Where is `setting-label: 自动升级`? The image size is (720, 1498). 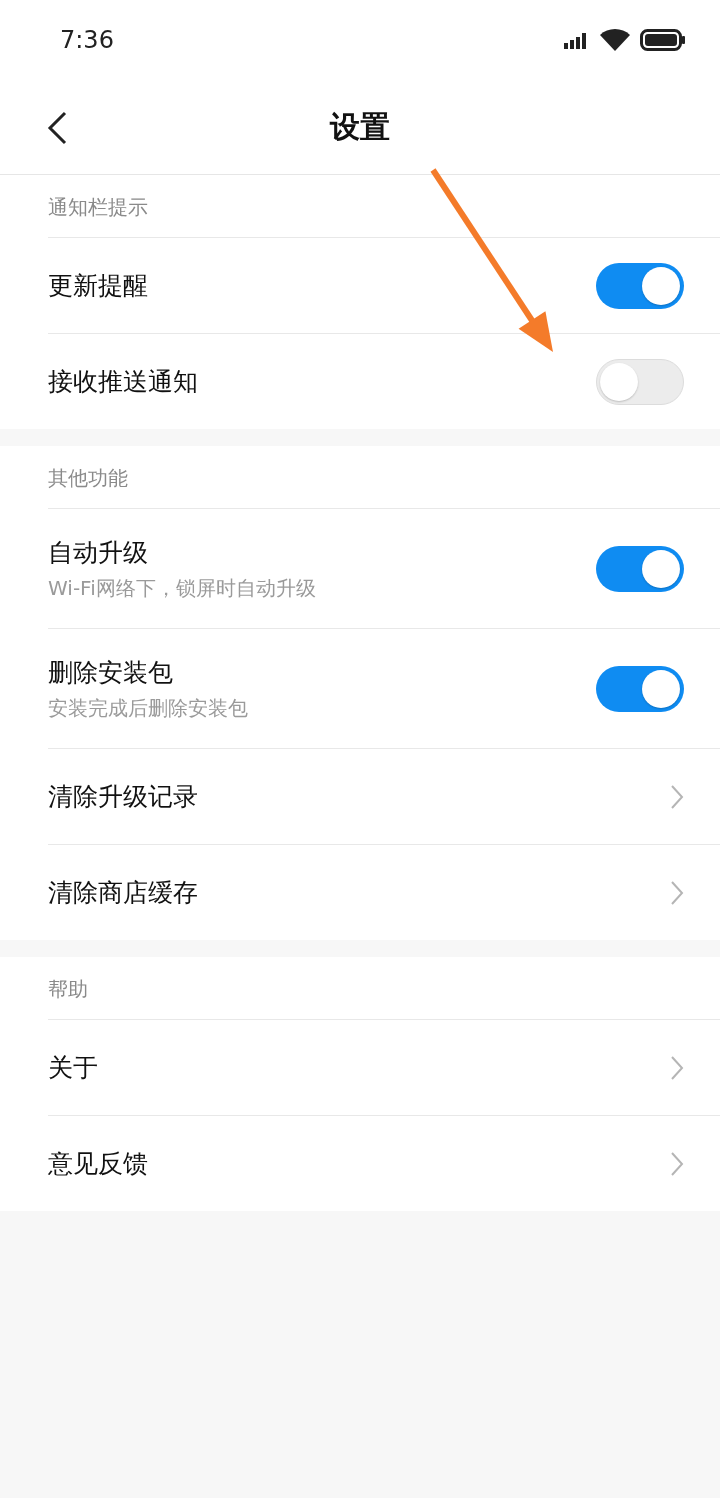
setting-label: 自动升级 is located at coordinates (98, 552).